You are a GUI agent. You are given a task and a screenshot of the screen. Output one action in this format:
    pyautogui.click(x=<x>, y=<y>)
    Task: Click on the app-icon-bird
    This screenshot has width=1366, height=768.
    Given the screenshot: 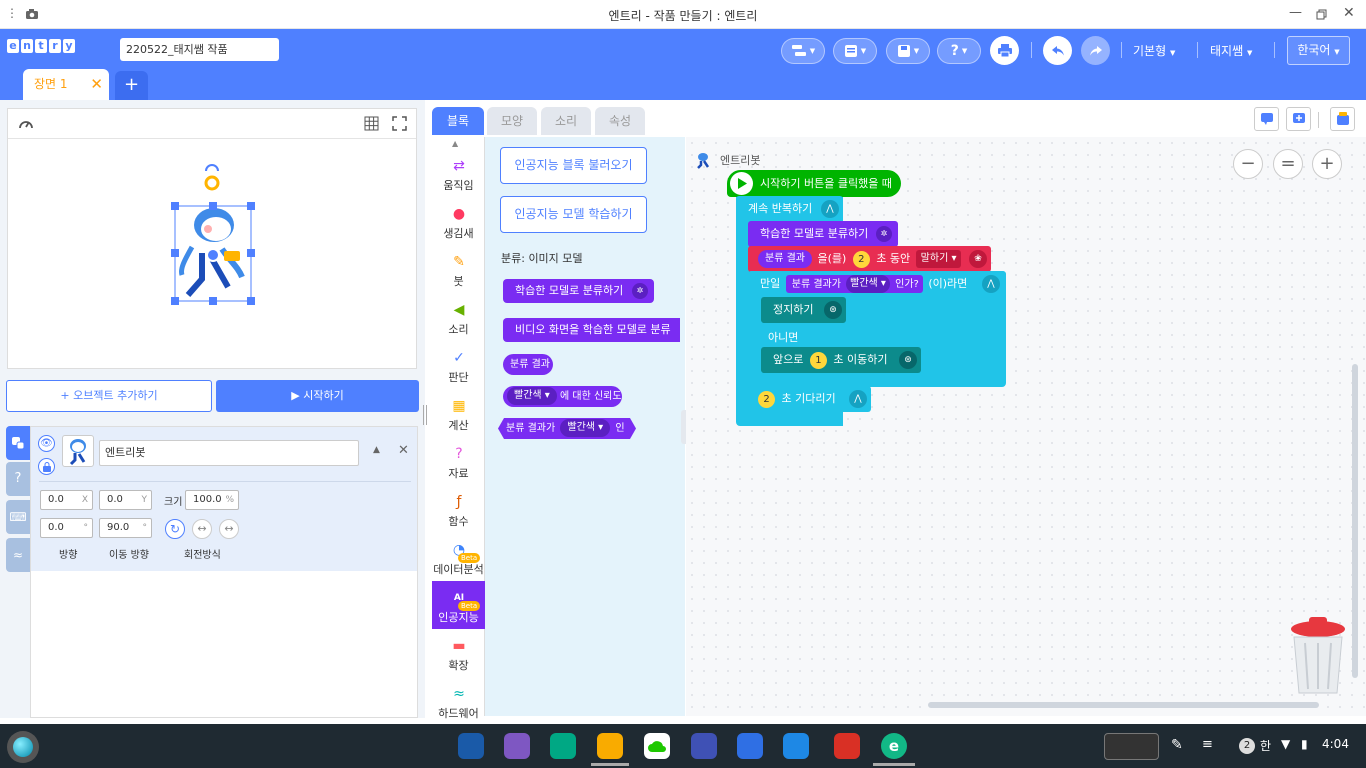 What is the action you would take?
    pyautogui.click(x=471, y=746)
    